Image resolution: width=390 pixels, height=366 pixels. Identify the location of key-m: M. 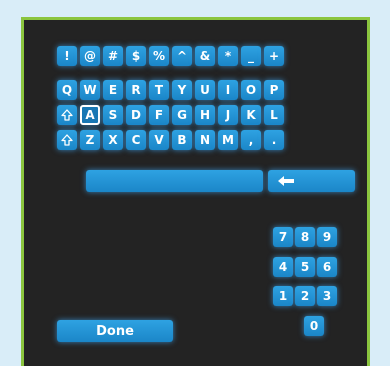
(228, 140).